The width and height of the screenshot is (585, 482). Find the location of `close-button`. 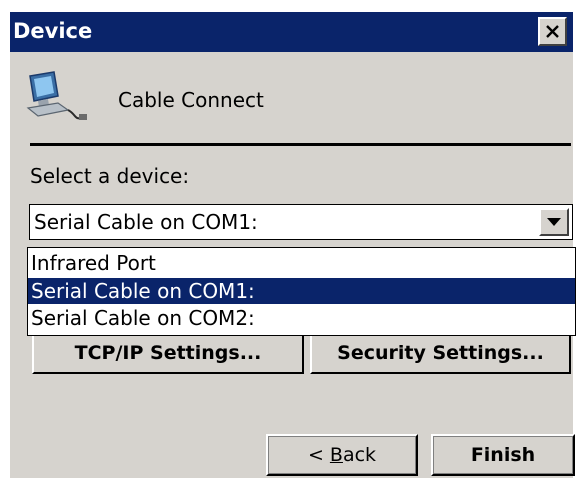

close-button is located at coordinates (552, 31).